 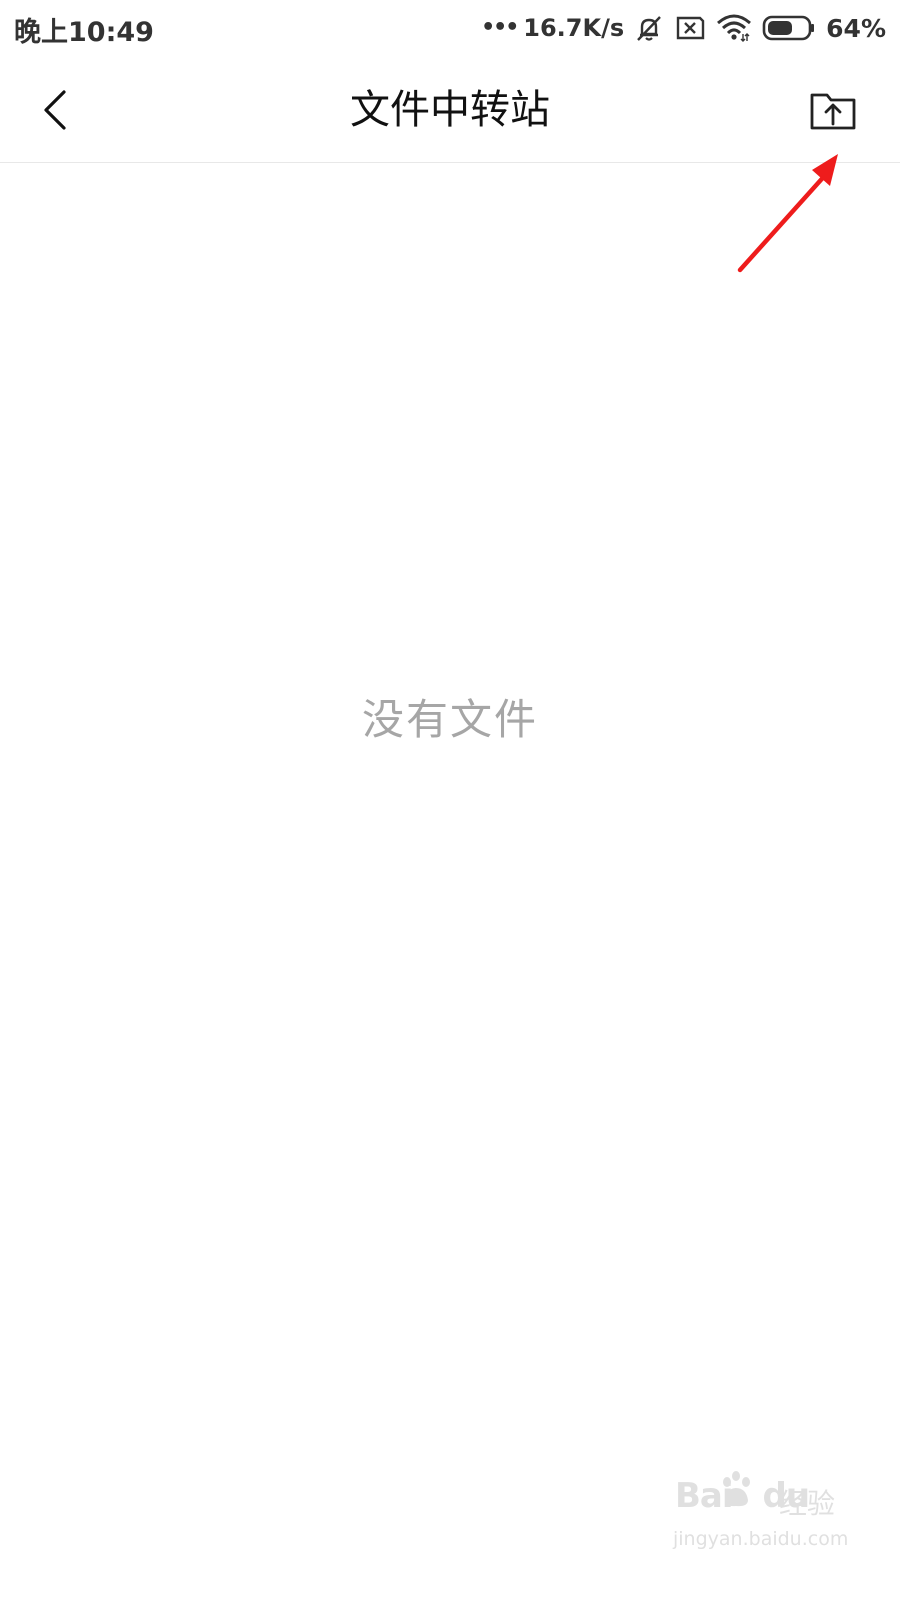 I want to click on status-bar: 晚上10:49 ••• 16.7K/s 64%, so click(x=450, y=28).